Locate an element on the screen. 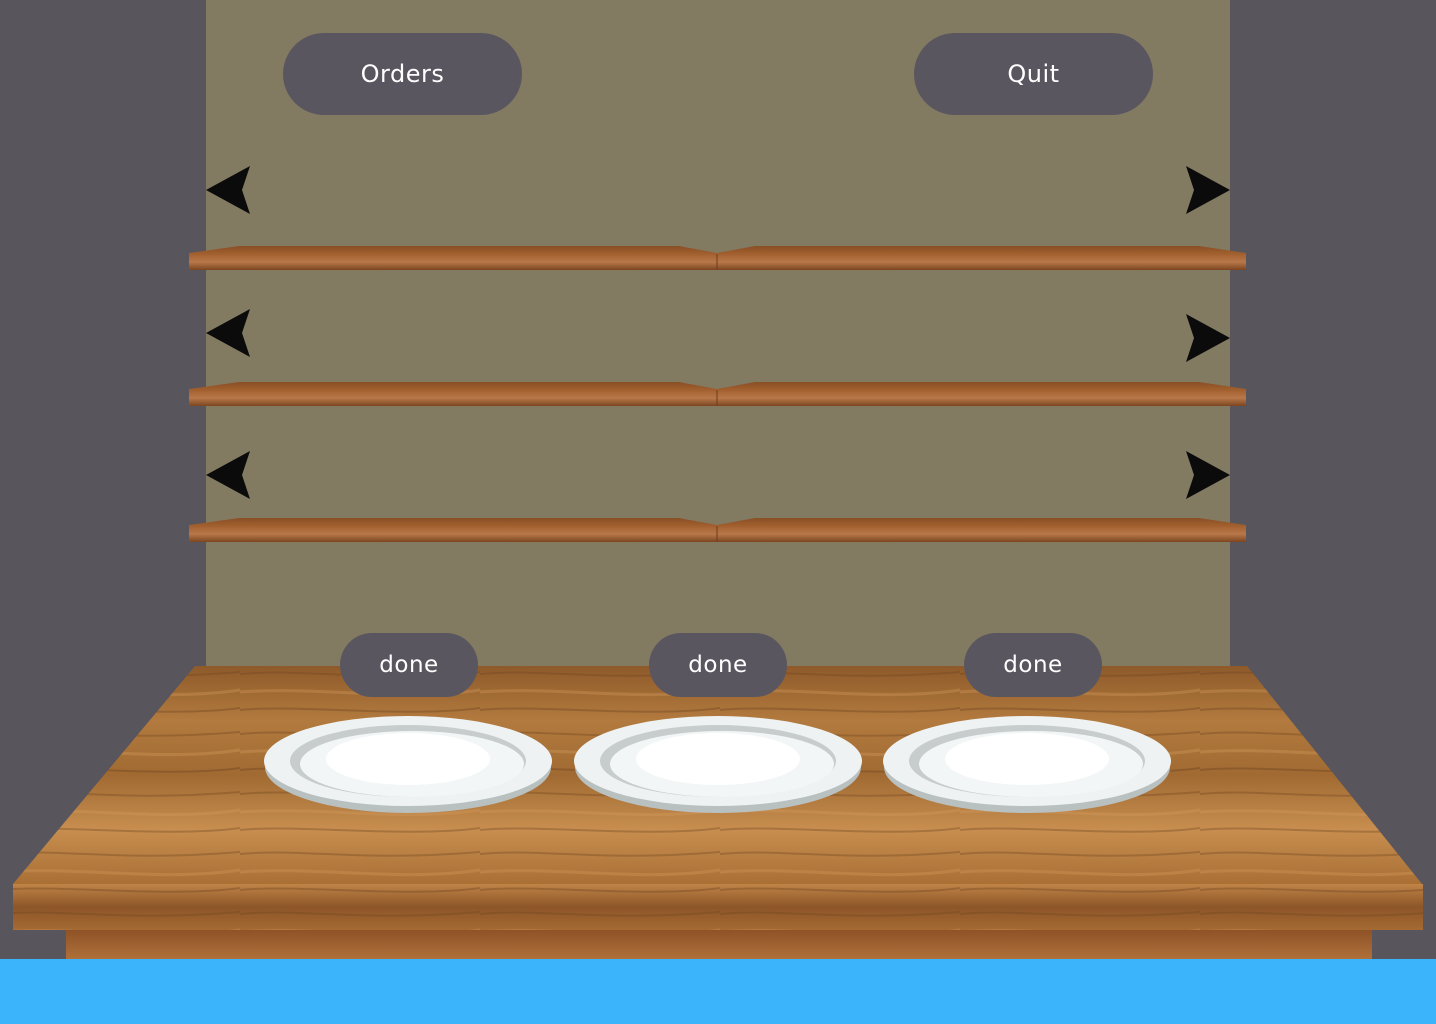 The height and width of the screenshot is (1024, 1436). shelf-1-left-arrow-icon is located at coordinates (228, 190).